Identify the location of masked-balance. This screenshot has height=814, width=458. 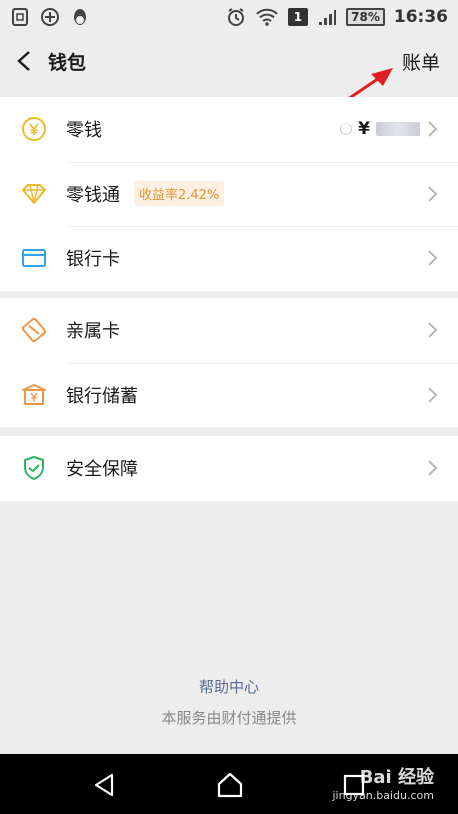
(398, 129).